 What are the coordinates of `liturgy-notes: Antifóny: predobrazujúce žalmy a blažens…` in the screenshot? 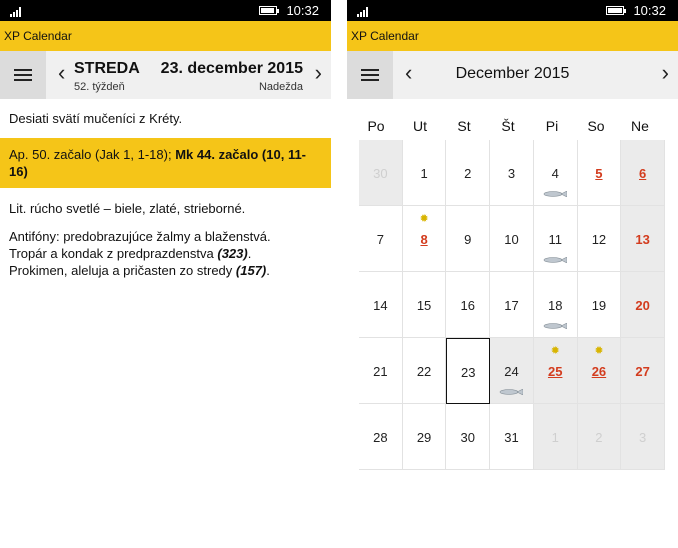 It's located at (140, 253).